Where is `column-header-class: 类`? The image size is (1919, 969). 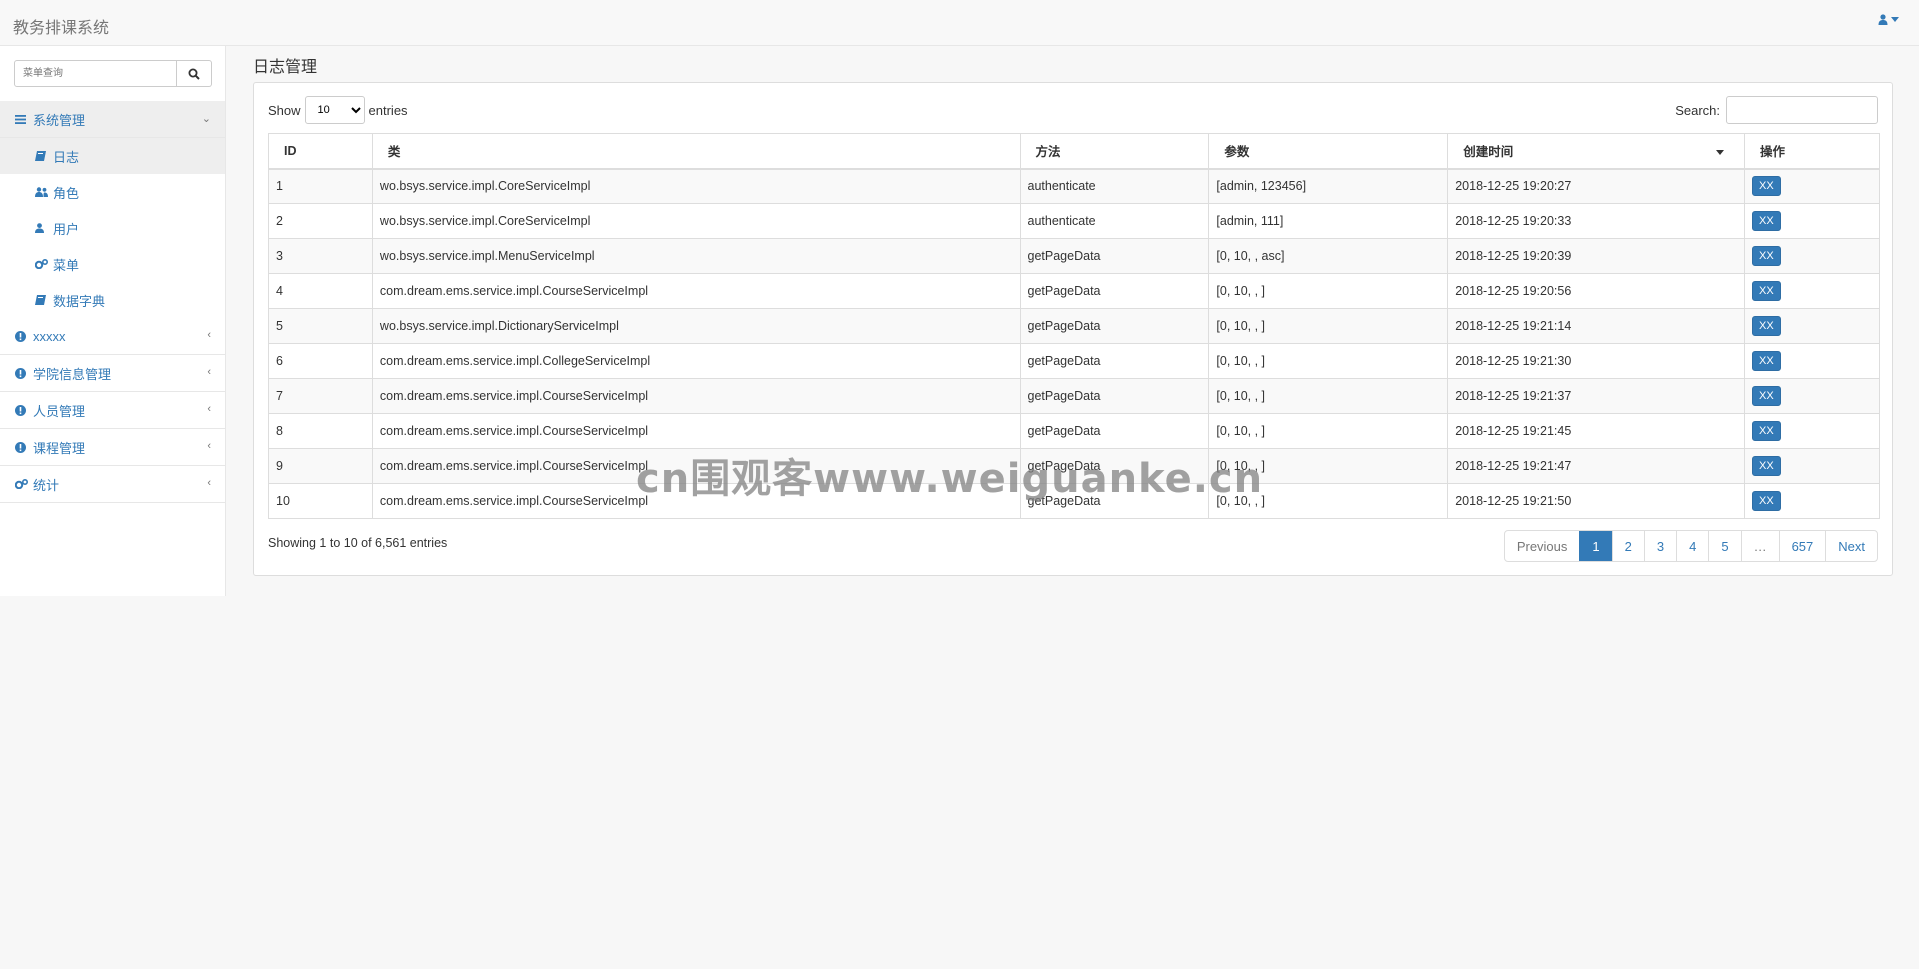 column-header-class: 类 is located at coordinates (696, 151).